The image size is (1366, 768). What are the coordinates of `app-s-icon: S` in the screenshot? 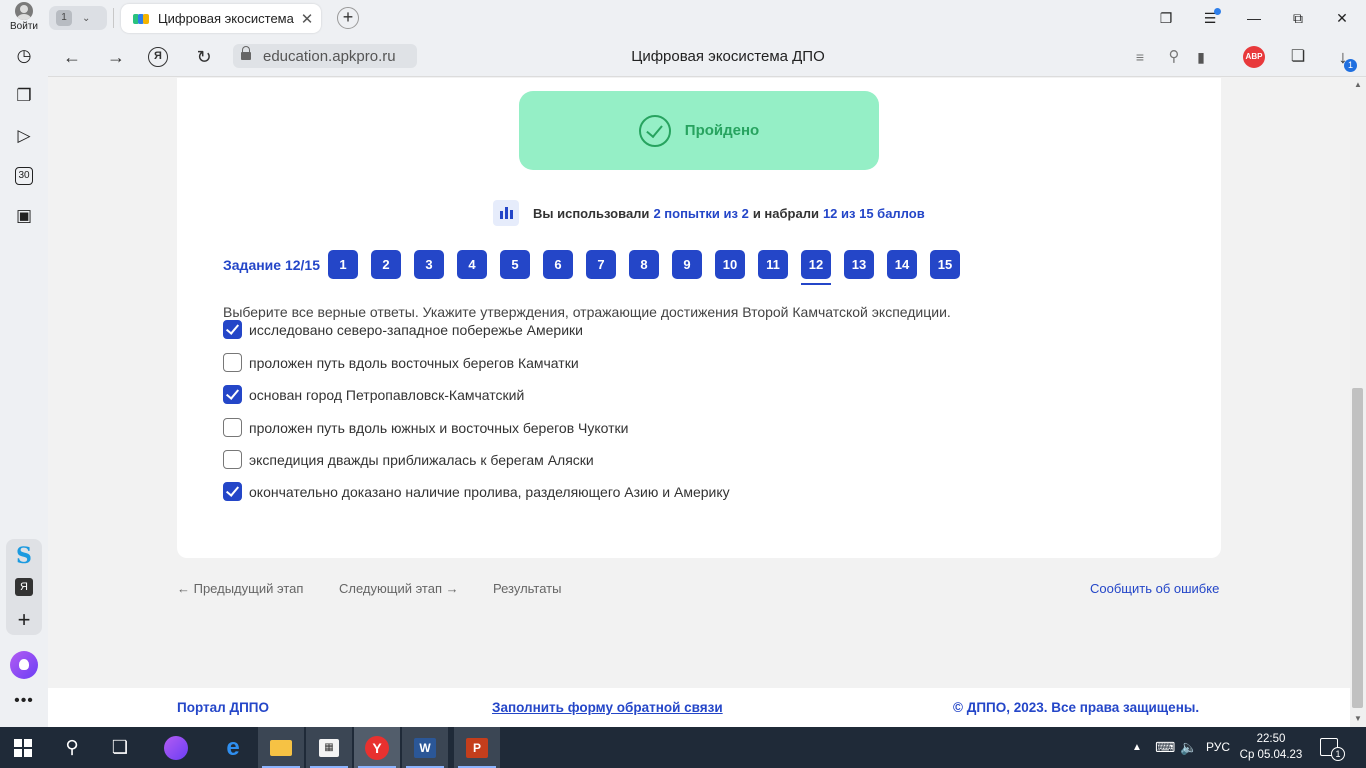 It's located at (24, 556).